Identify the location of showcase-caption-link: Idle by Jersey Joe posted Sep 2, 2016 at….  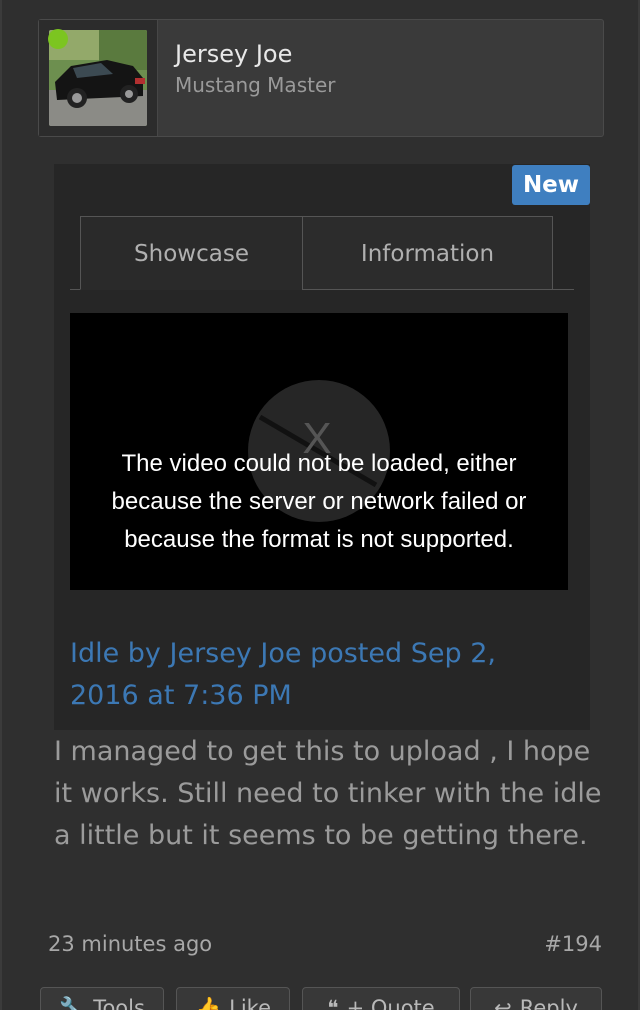
(305, 675).